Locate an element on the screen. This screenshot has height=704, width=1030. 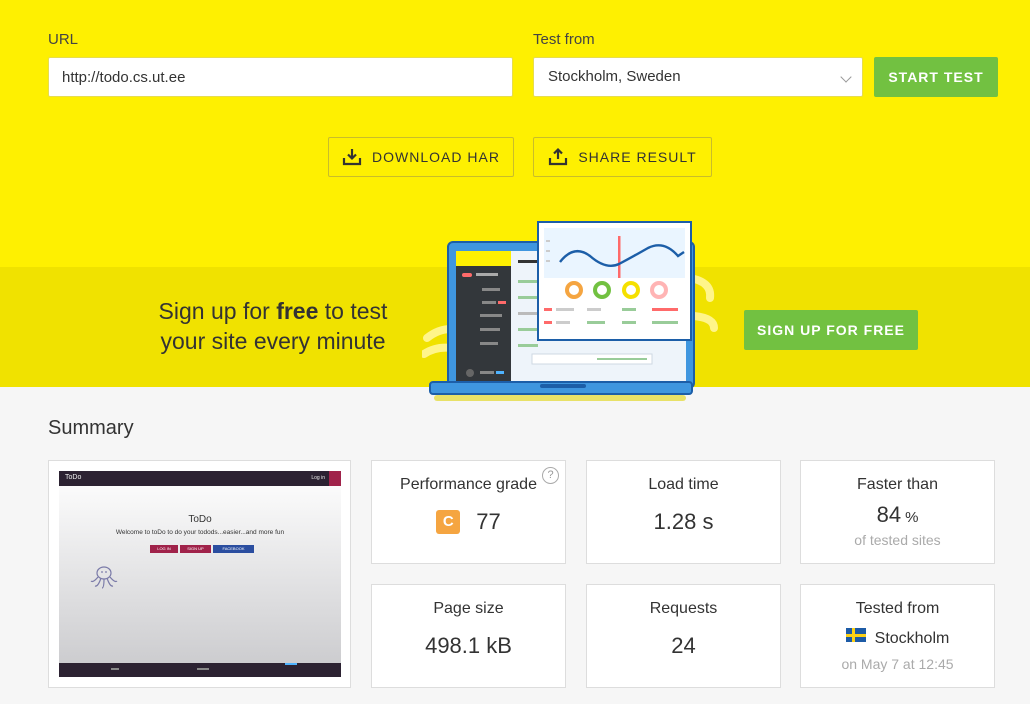
chevron-down-icon is located at coordinates (846, 77).